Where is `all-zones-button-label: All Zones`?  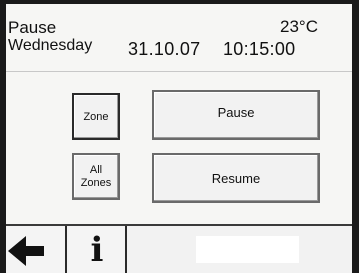
all-zones-button-label: All Zones is located at coordinates (96, 177).